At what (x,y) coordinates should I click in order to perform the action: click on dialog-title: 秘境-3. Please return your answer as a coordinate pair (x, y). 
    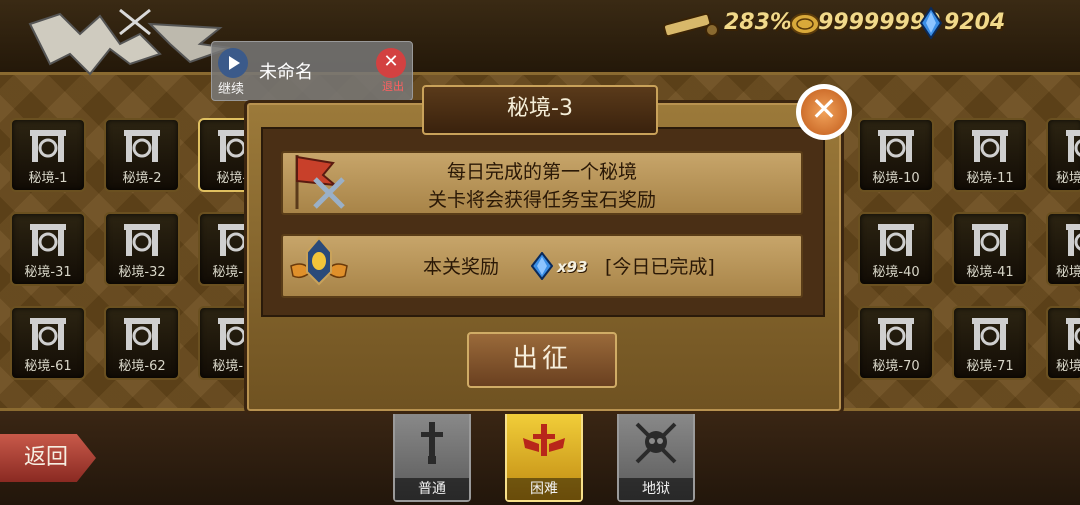
    Looking at the image, I should click on (540, 110).